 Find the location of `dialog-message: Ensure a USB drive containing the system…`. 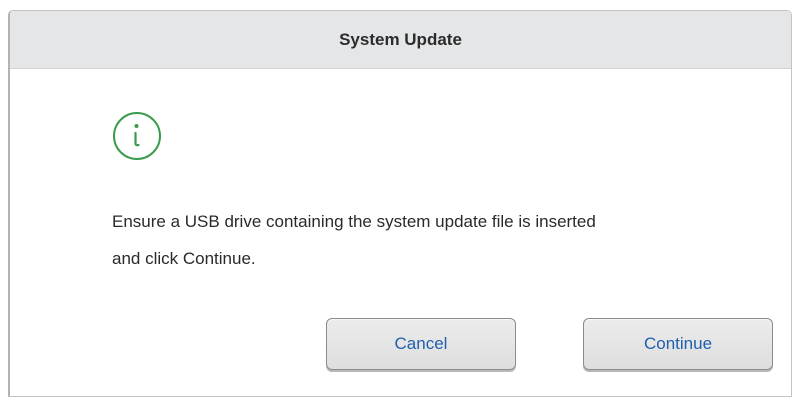

dialog-message: Ensure a USB drive containing the system… is located at coordinates (432, 240).